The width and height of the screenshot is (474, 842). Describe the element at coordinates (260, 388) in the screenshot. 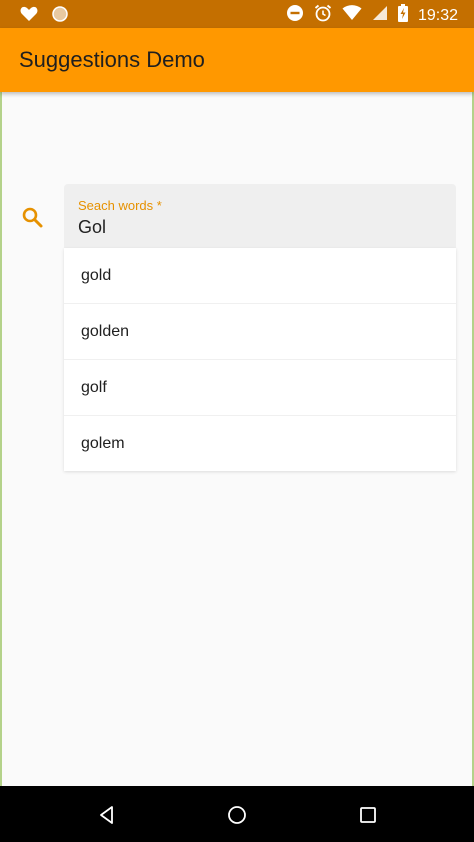

I see `suggestion-item: golf` at that location.